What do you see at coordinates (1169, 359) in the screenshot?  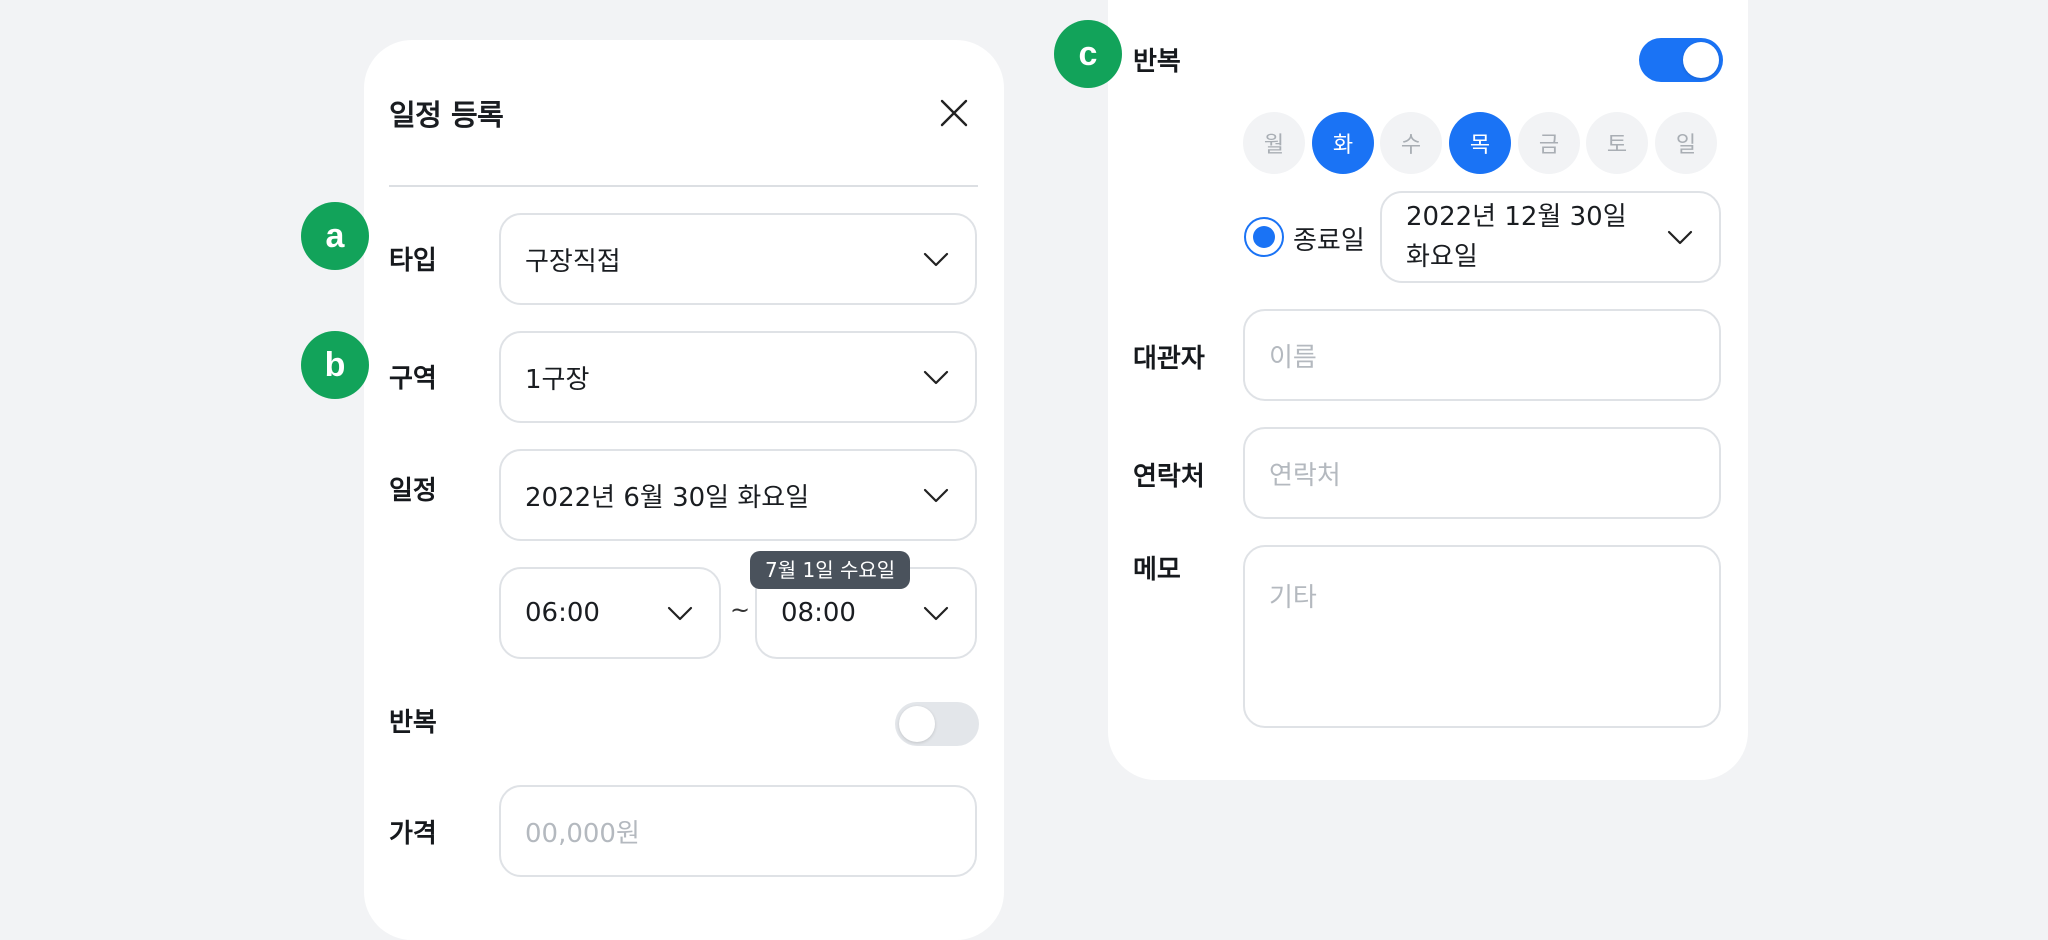 I see `renter-label: 대관자` at bounding box center [1169, 359].